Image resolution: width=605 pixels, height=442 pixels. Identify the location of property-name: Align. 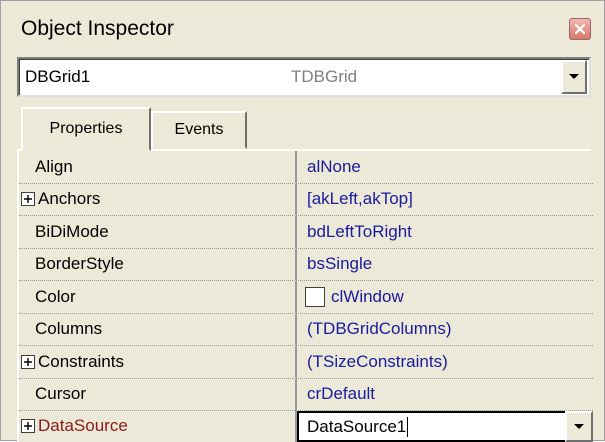
(158, 167).